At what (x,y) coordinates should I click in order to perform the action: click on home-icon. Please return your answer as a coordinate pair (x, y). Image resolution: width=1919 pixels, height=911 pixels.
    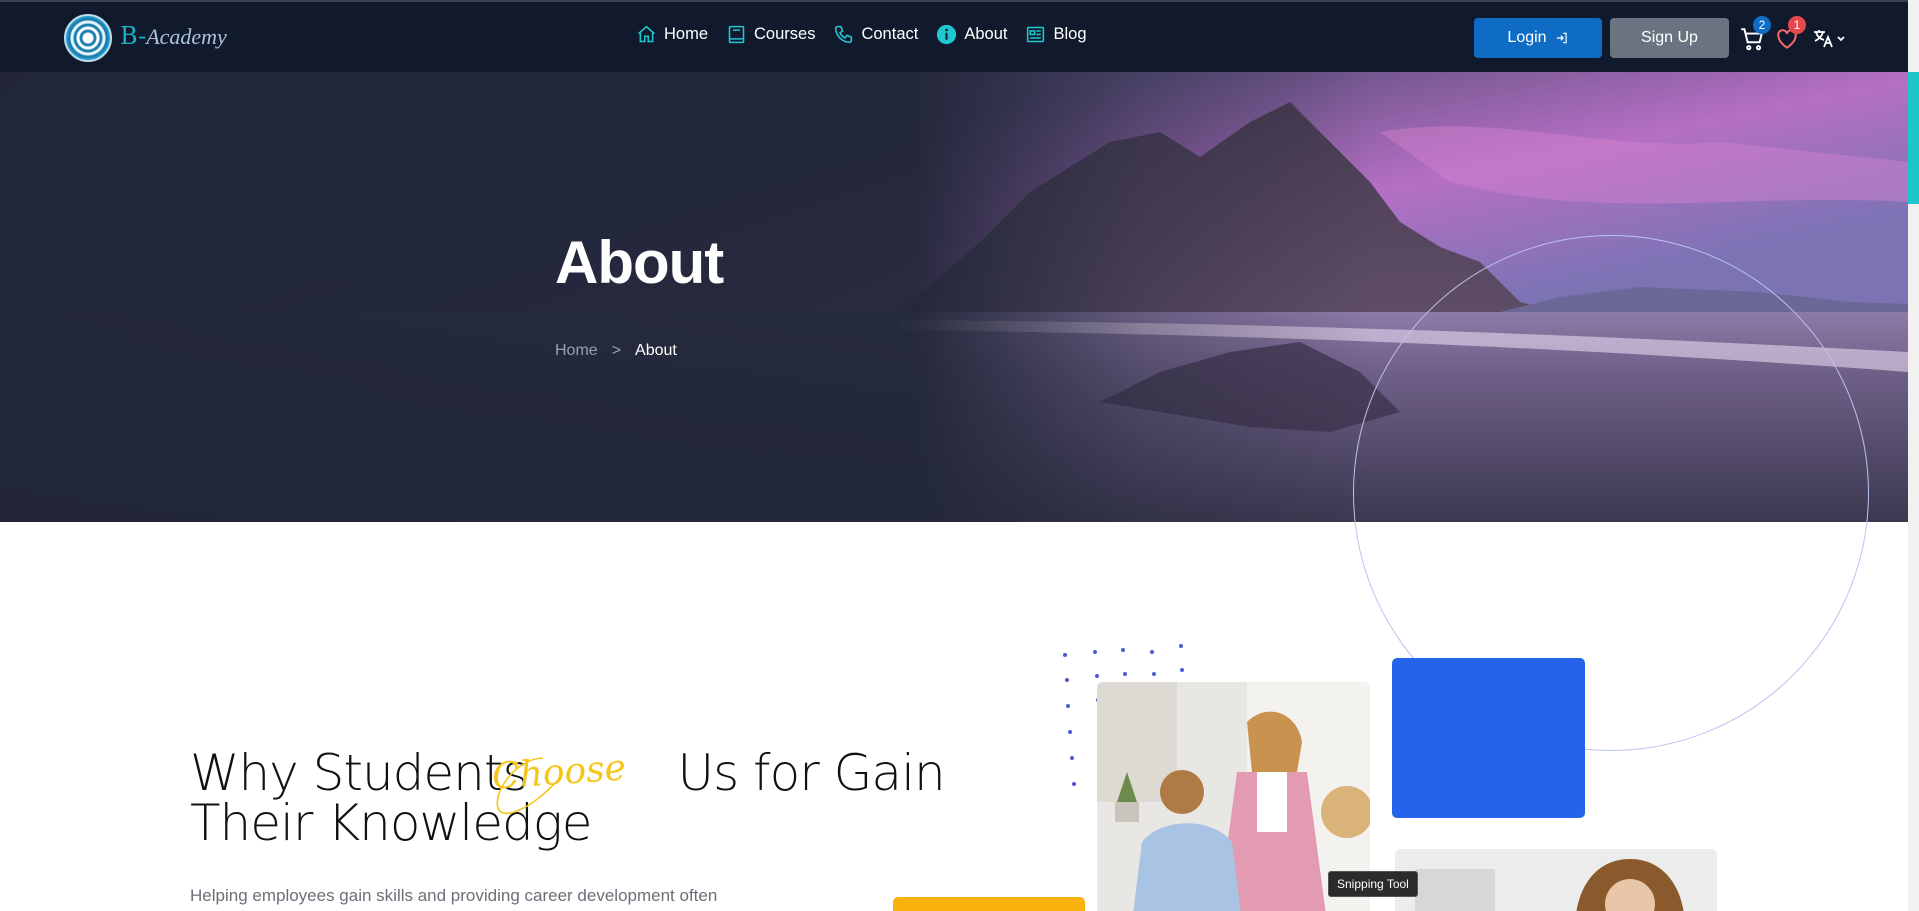
    Looking at the image, I should click on (646, 34).